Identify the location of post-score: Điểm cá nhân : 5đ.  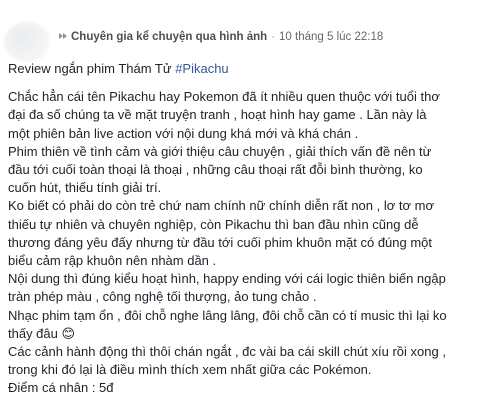
(61, 388).